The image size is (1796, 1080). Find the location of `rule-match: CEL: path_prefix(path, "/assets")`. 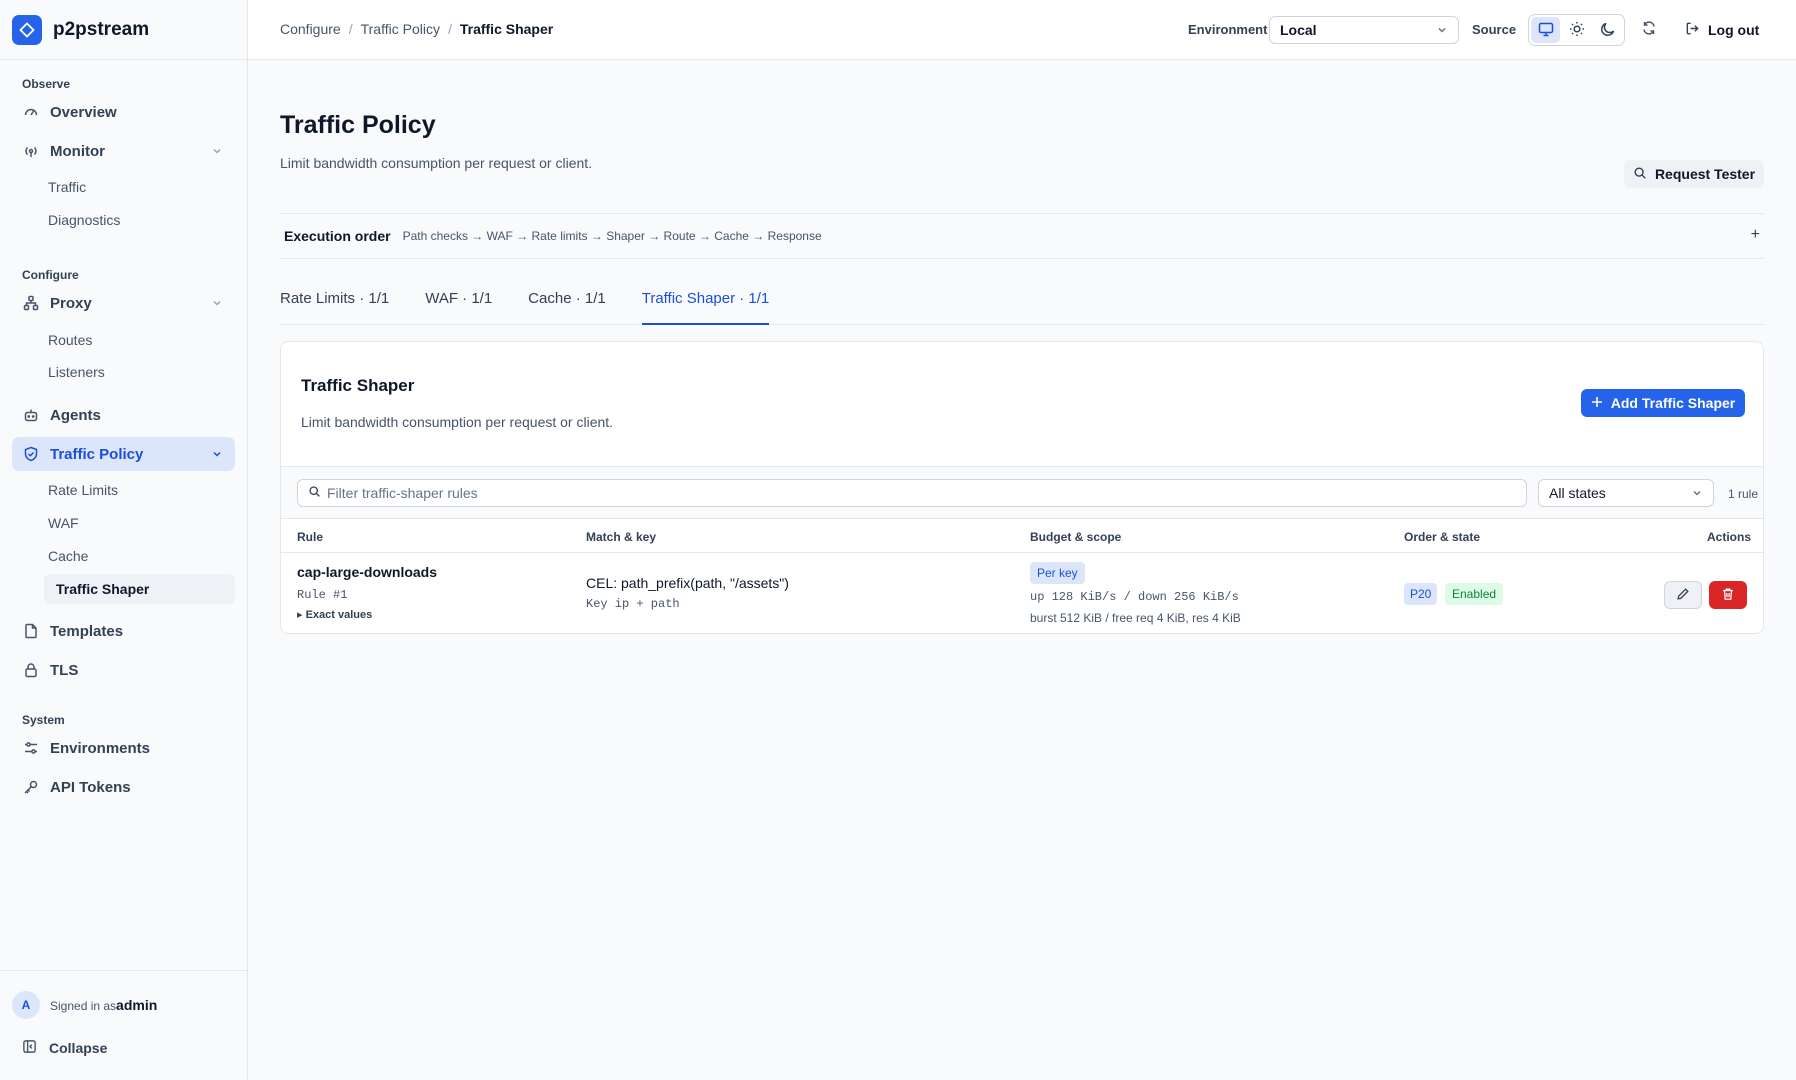

rule-match: CEL: path_prefix(path, "/assets") is located at coordinates (687, 583).